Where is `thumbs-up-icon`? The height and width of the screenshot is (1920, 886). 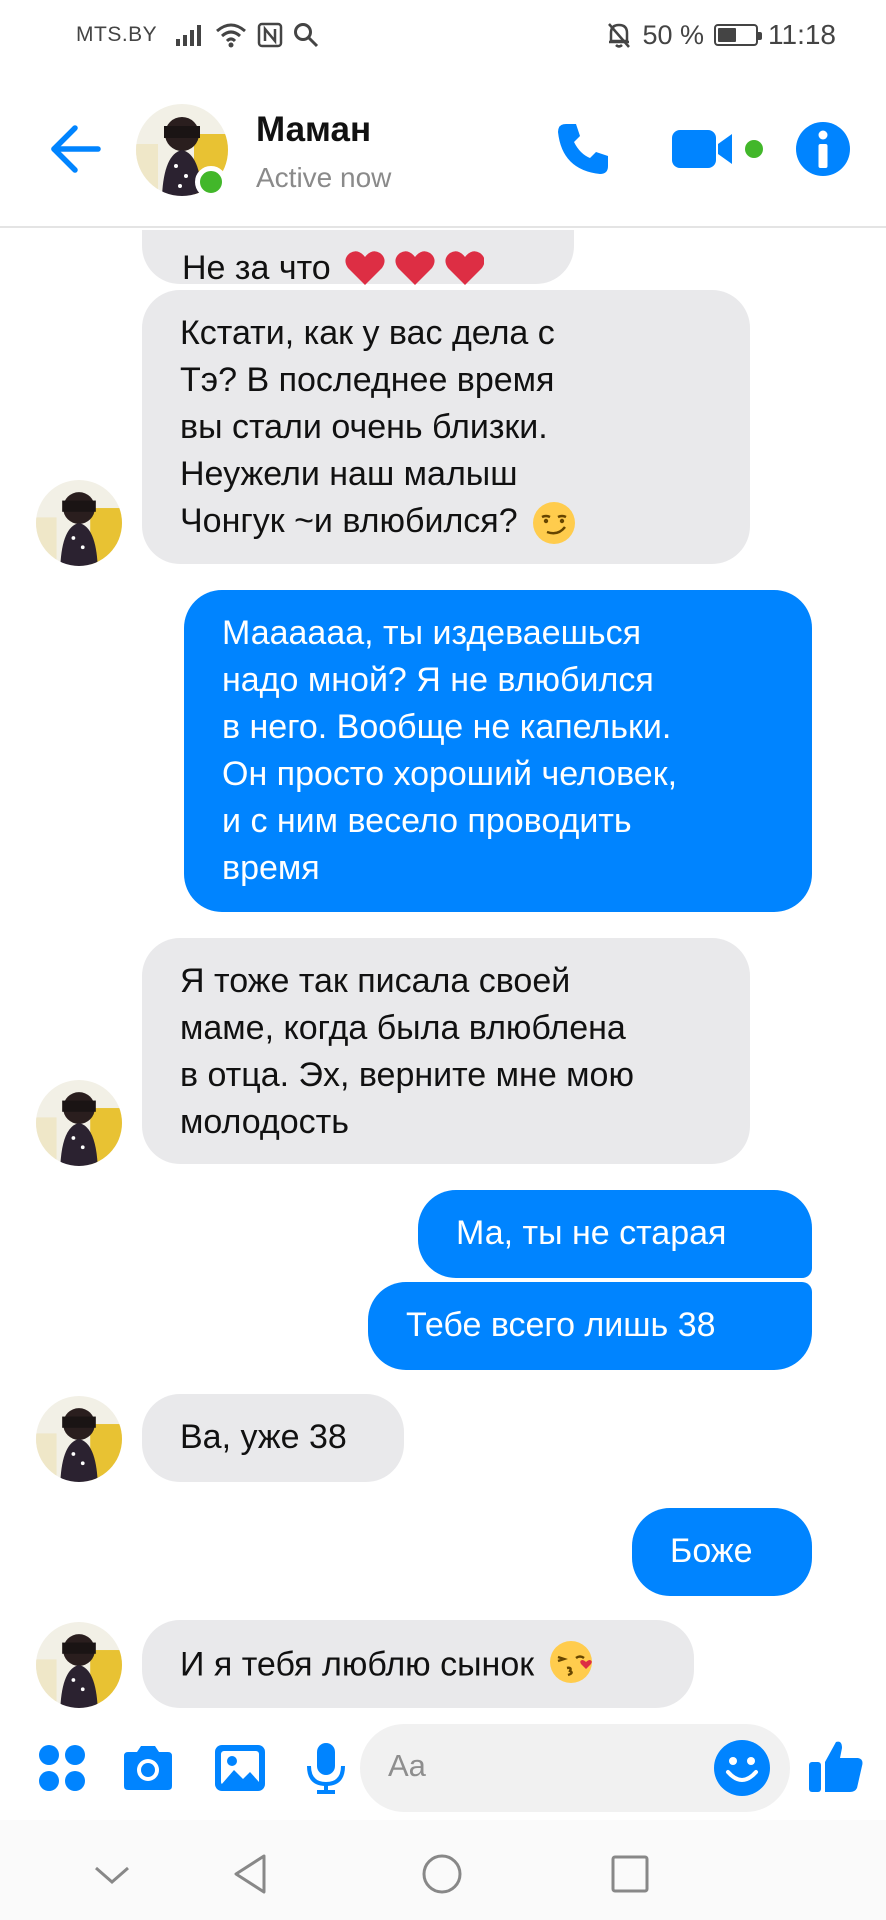 thumbs-up-icon is located at coordinates (836, 1766).